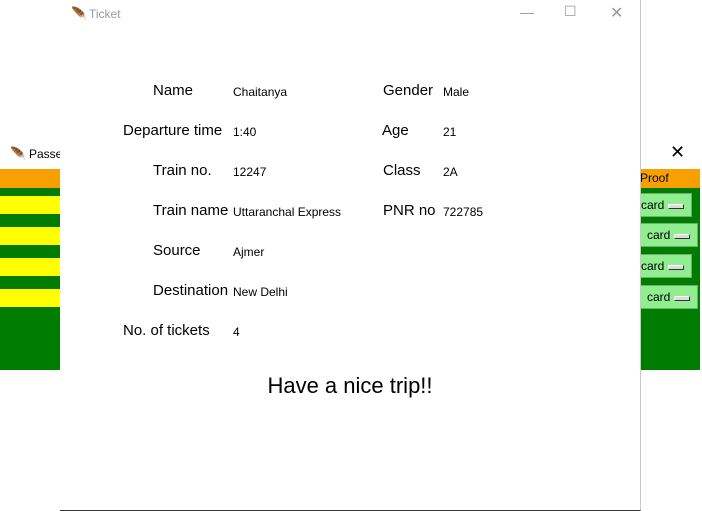 The width and height of the screenshot is (702, 511). What do you see at coordinates (570, 11) in the screenshot?
I see `maximize-icon: ☐` at bounding box center [570, 11].